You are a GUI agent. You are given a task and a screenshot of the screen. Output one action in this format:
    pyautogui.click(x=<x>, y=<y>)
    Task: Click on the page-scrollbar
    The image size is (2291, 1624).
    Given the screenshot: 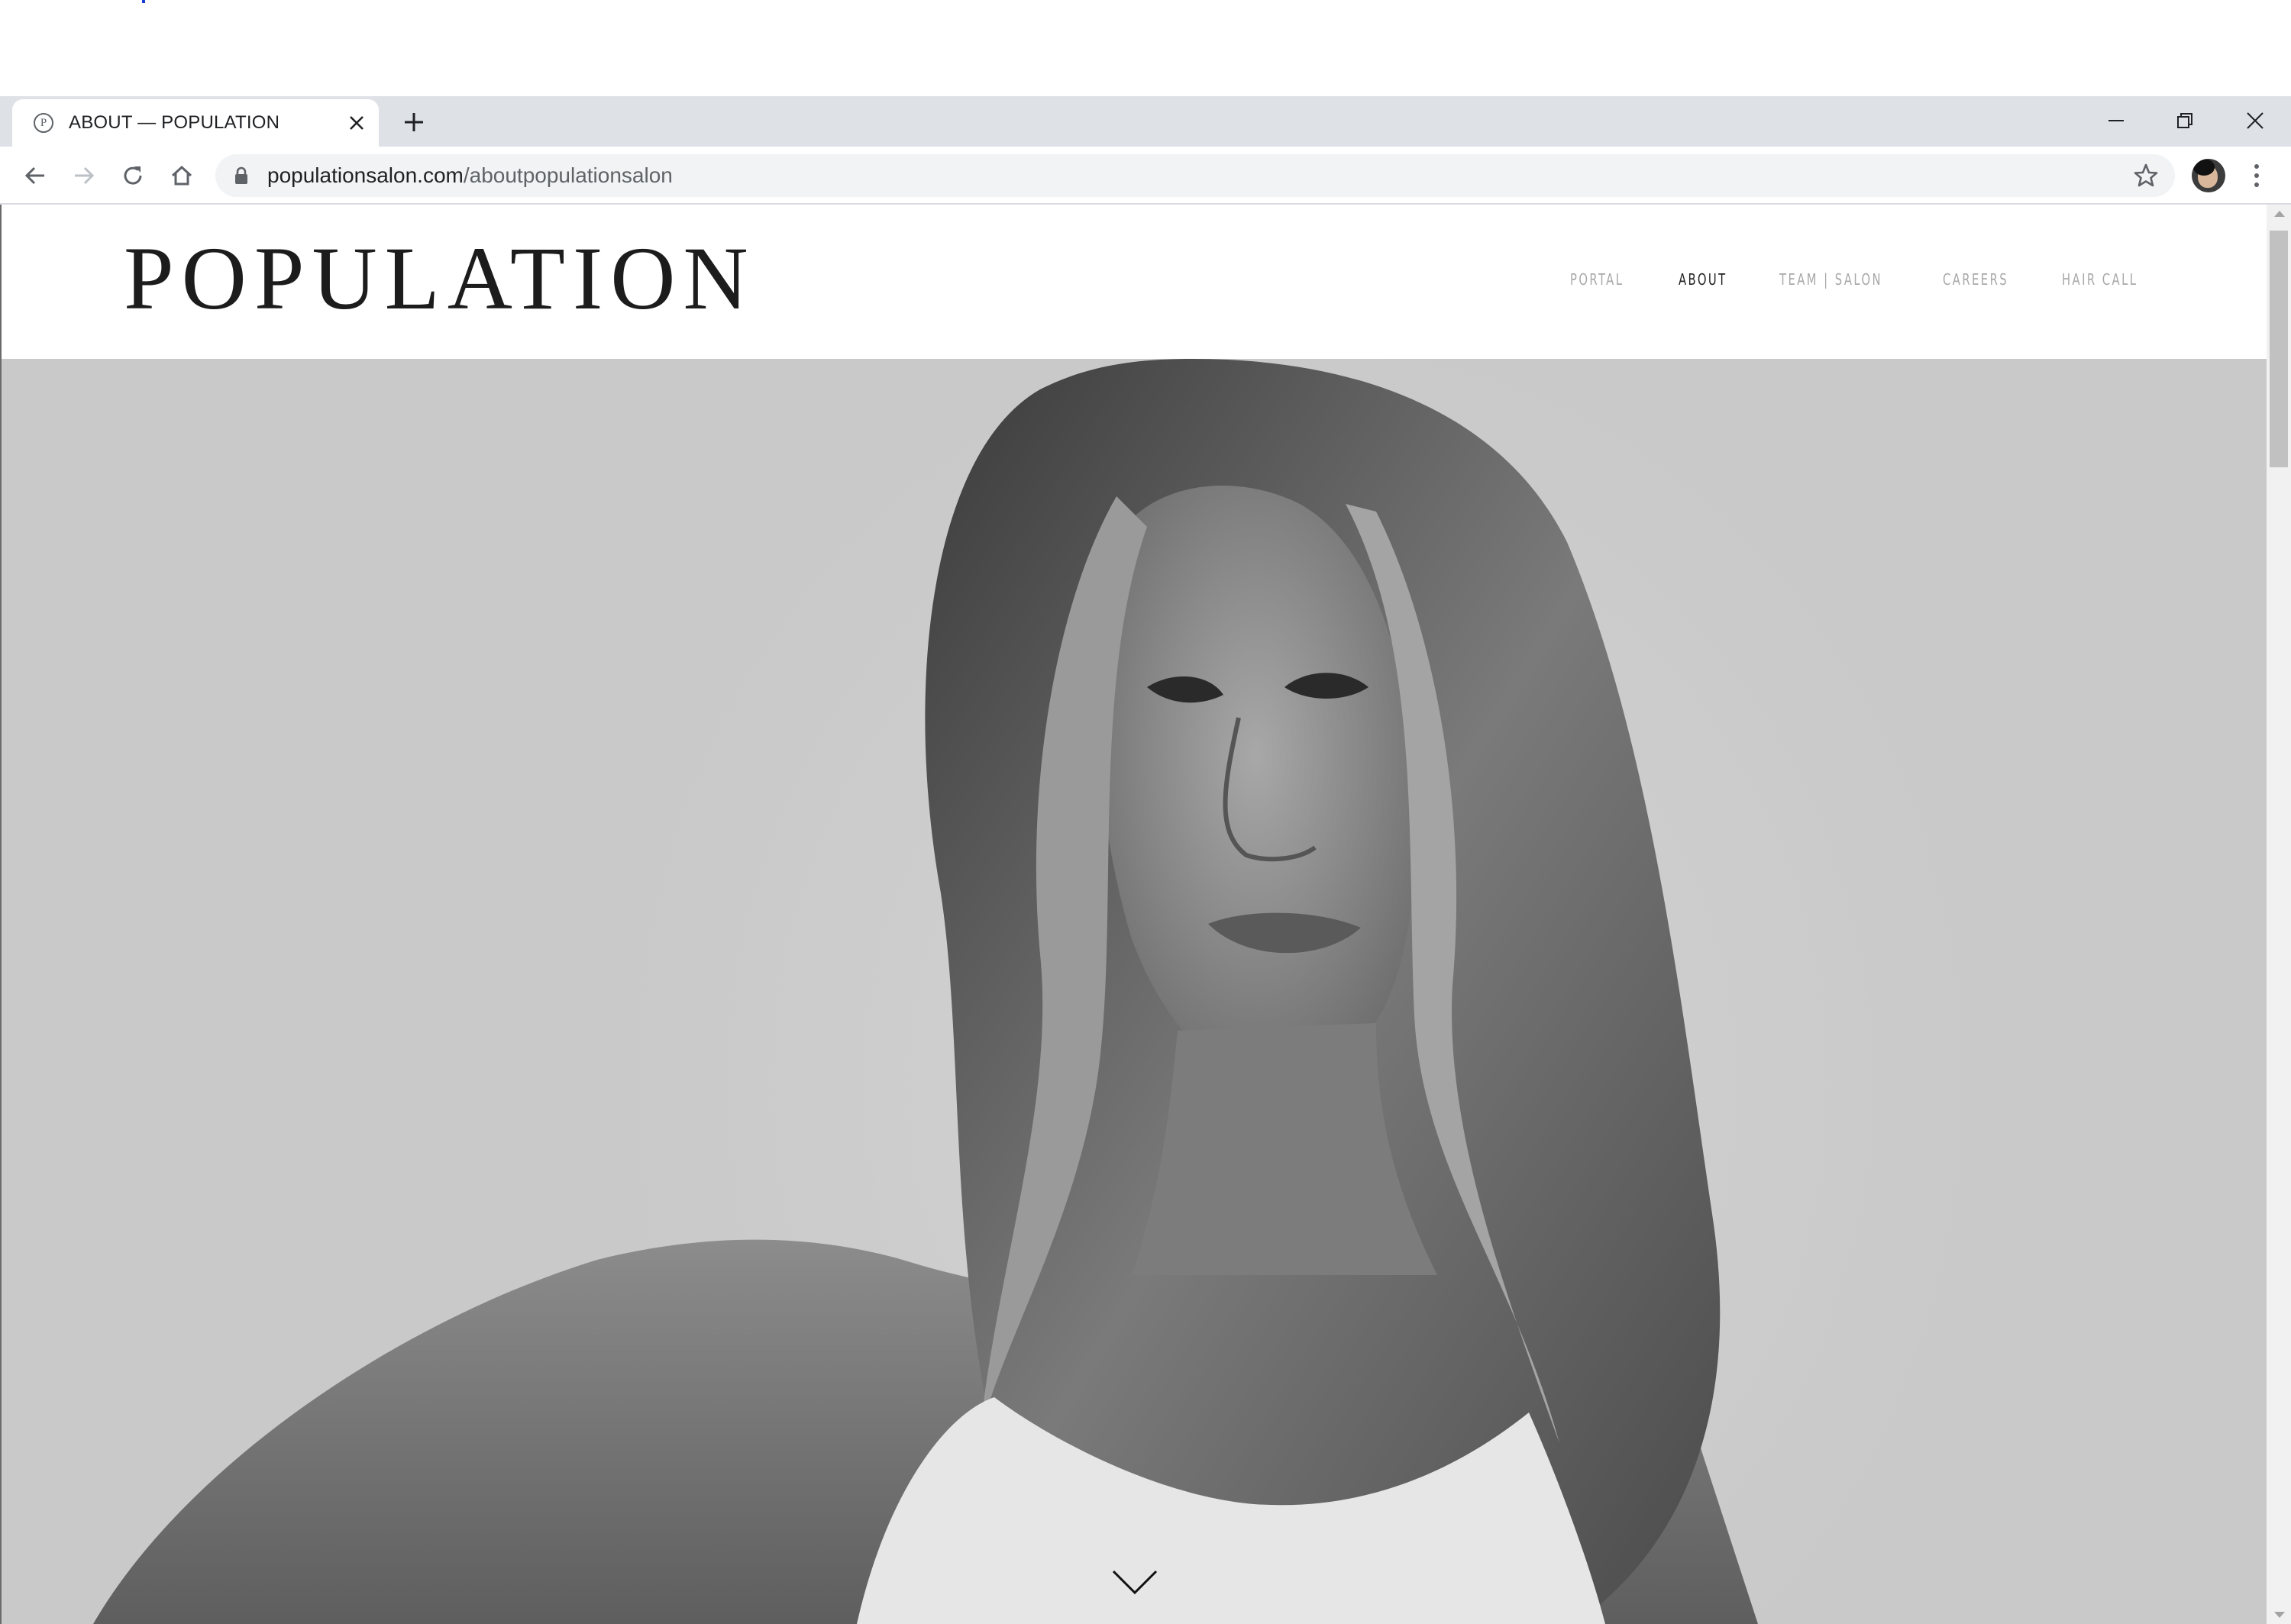 What is the action you would take?
    pyautogui.click(x=2279, y=914)
    